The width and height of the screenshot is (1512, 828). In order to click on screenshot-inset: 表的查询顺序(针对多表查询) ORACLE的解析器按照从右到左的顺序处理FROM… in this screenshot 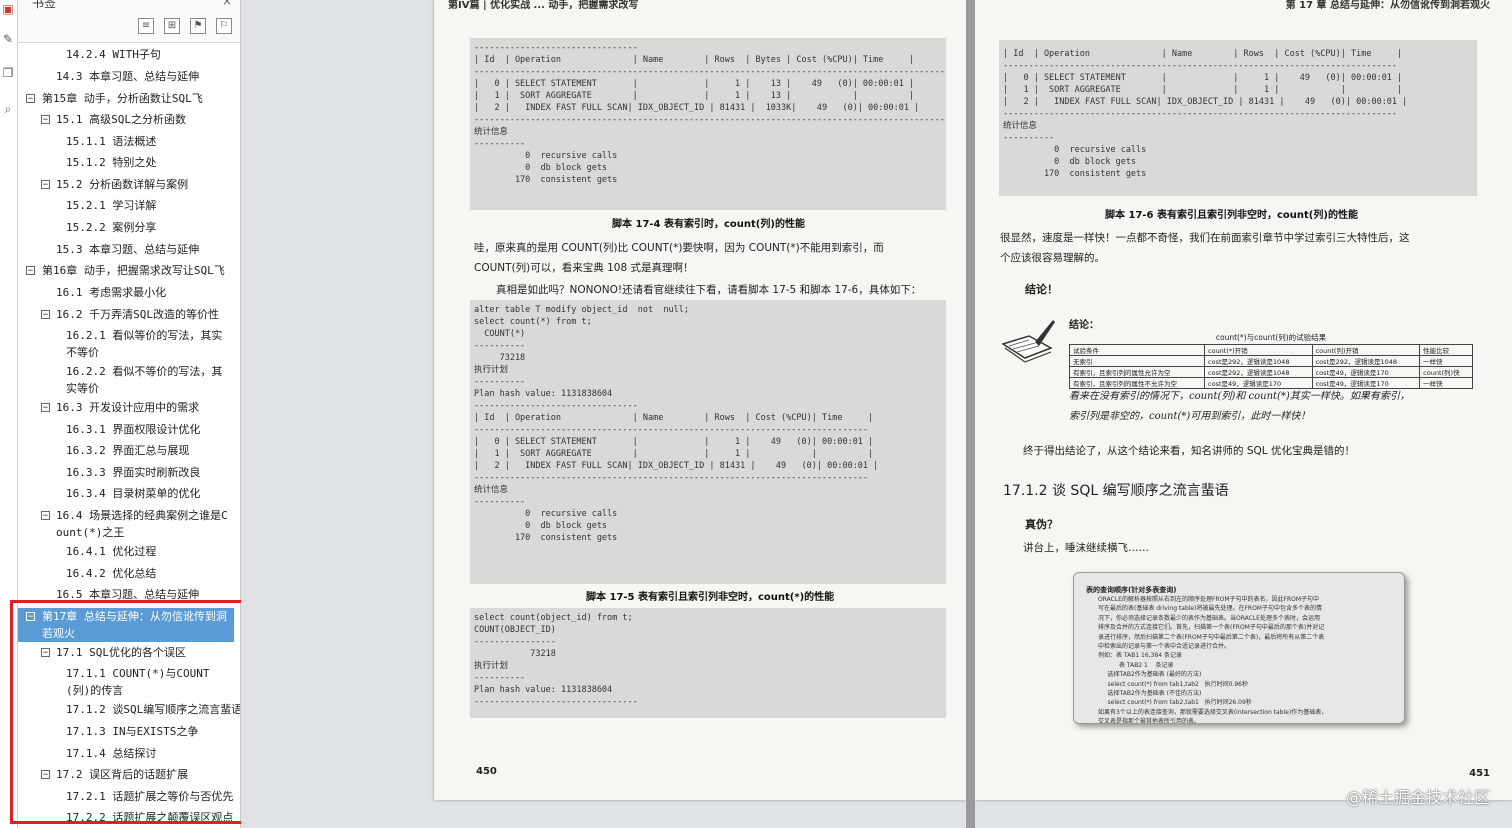, I will do `click(1239, 648)`.